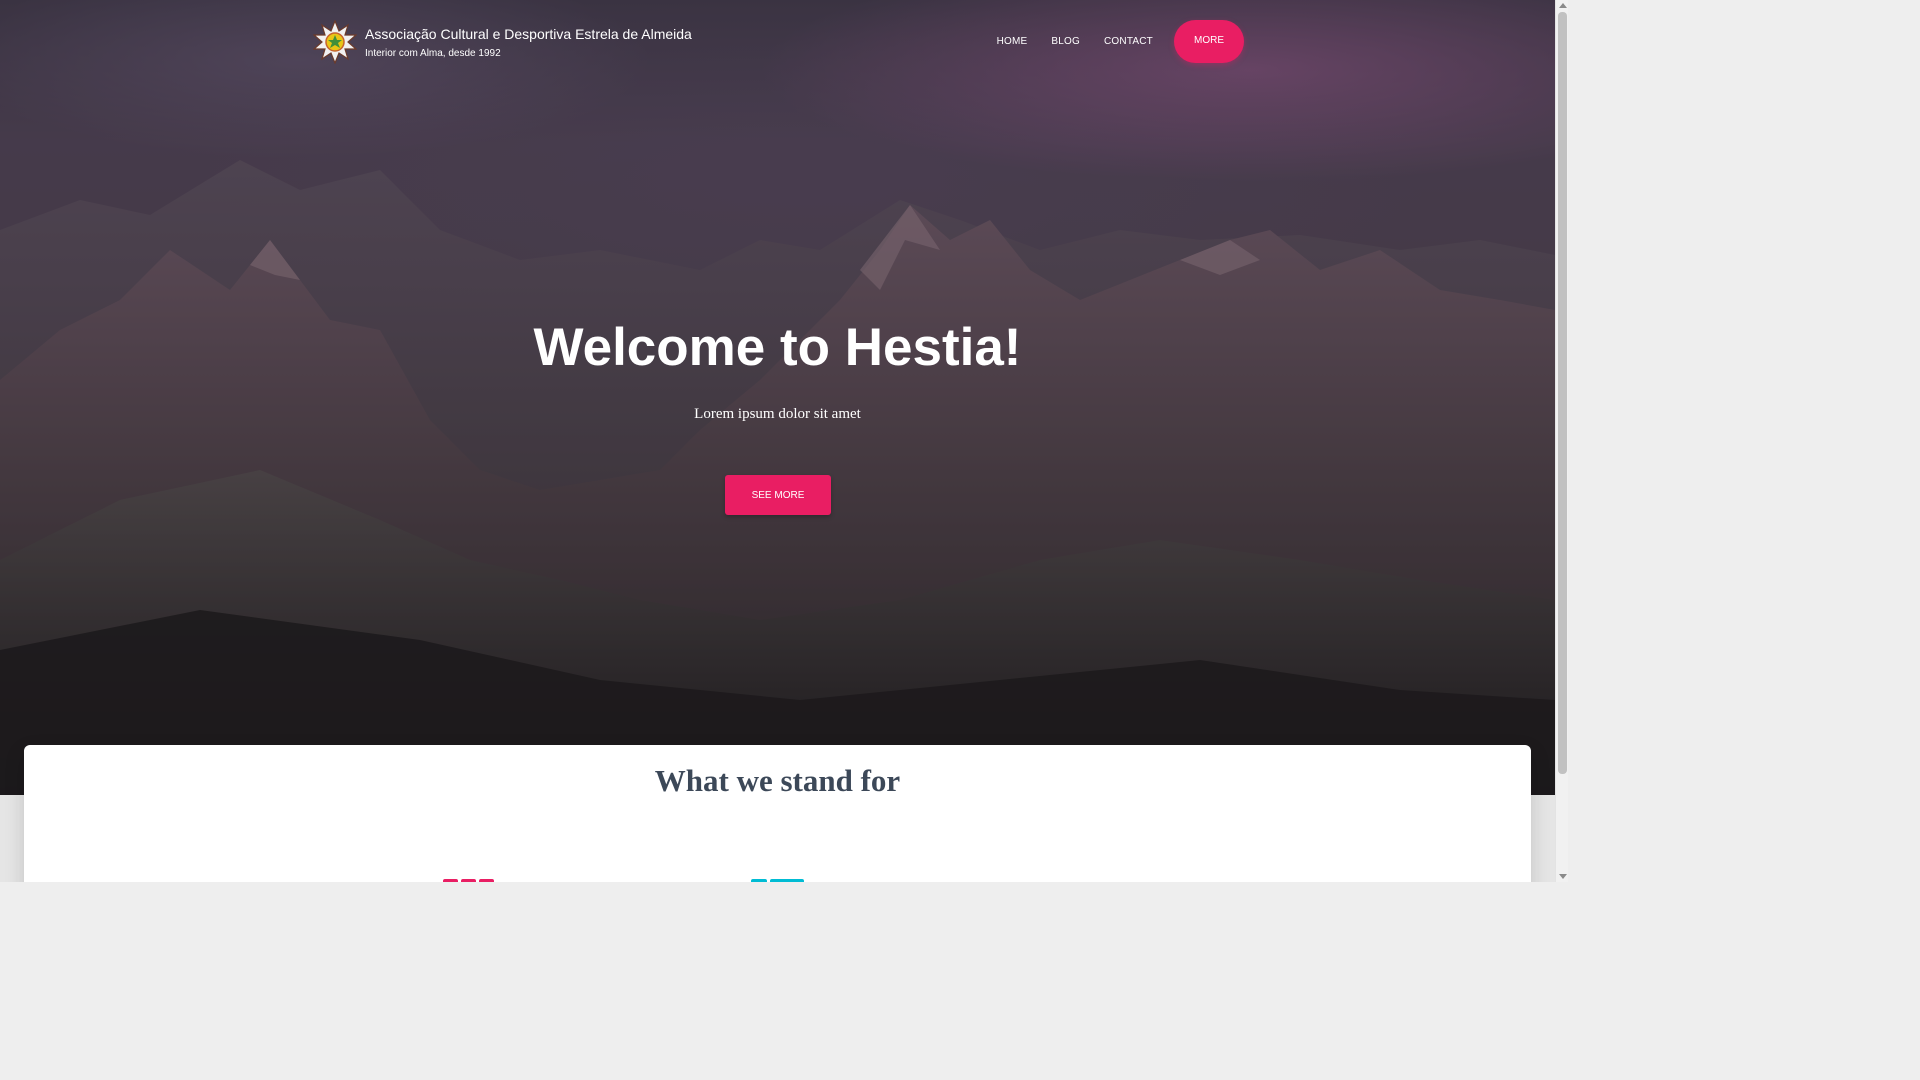  I want to click on see-more-button: SEE MORE, so click(778, 495).